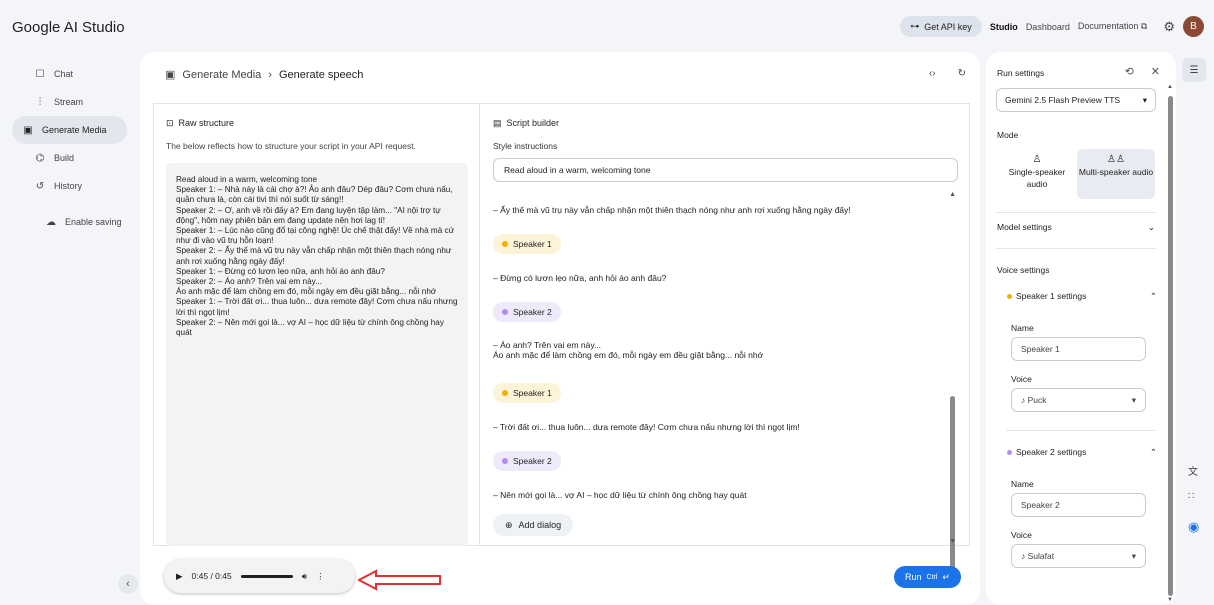 This screenshot has width=1214, height=605. Describe the element at coordinates (532, 393) in the screenshot. I see `speaker-chip-label: Speaker 1` at that location.